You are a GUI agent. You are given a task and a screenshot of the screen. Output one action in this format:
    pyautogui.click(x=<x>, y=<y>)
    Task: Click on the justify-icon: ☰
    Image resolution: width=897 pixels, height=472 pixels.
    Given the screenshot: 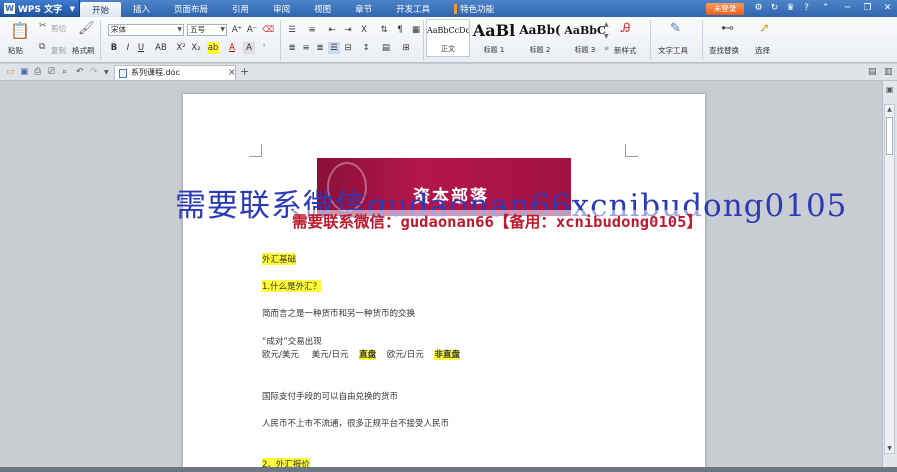 What is the action you would take?
    pyautogui.click(x=334, y=48)
    